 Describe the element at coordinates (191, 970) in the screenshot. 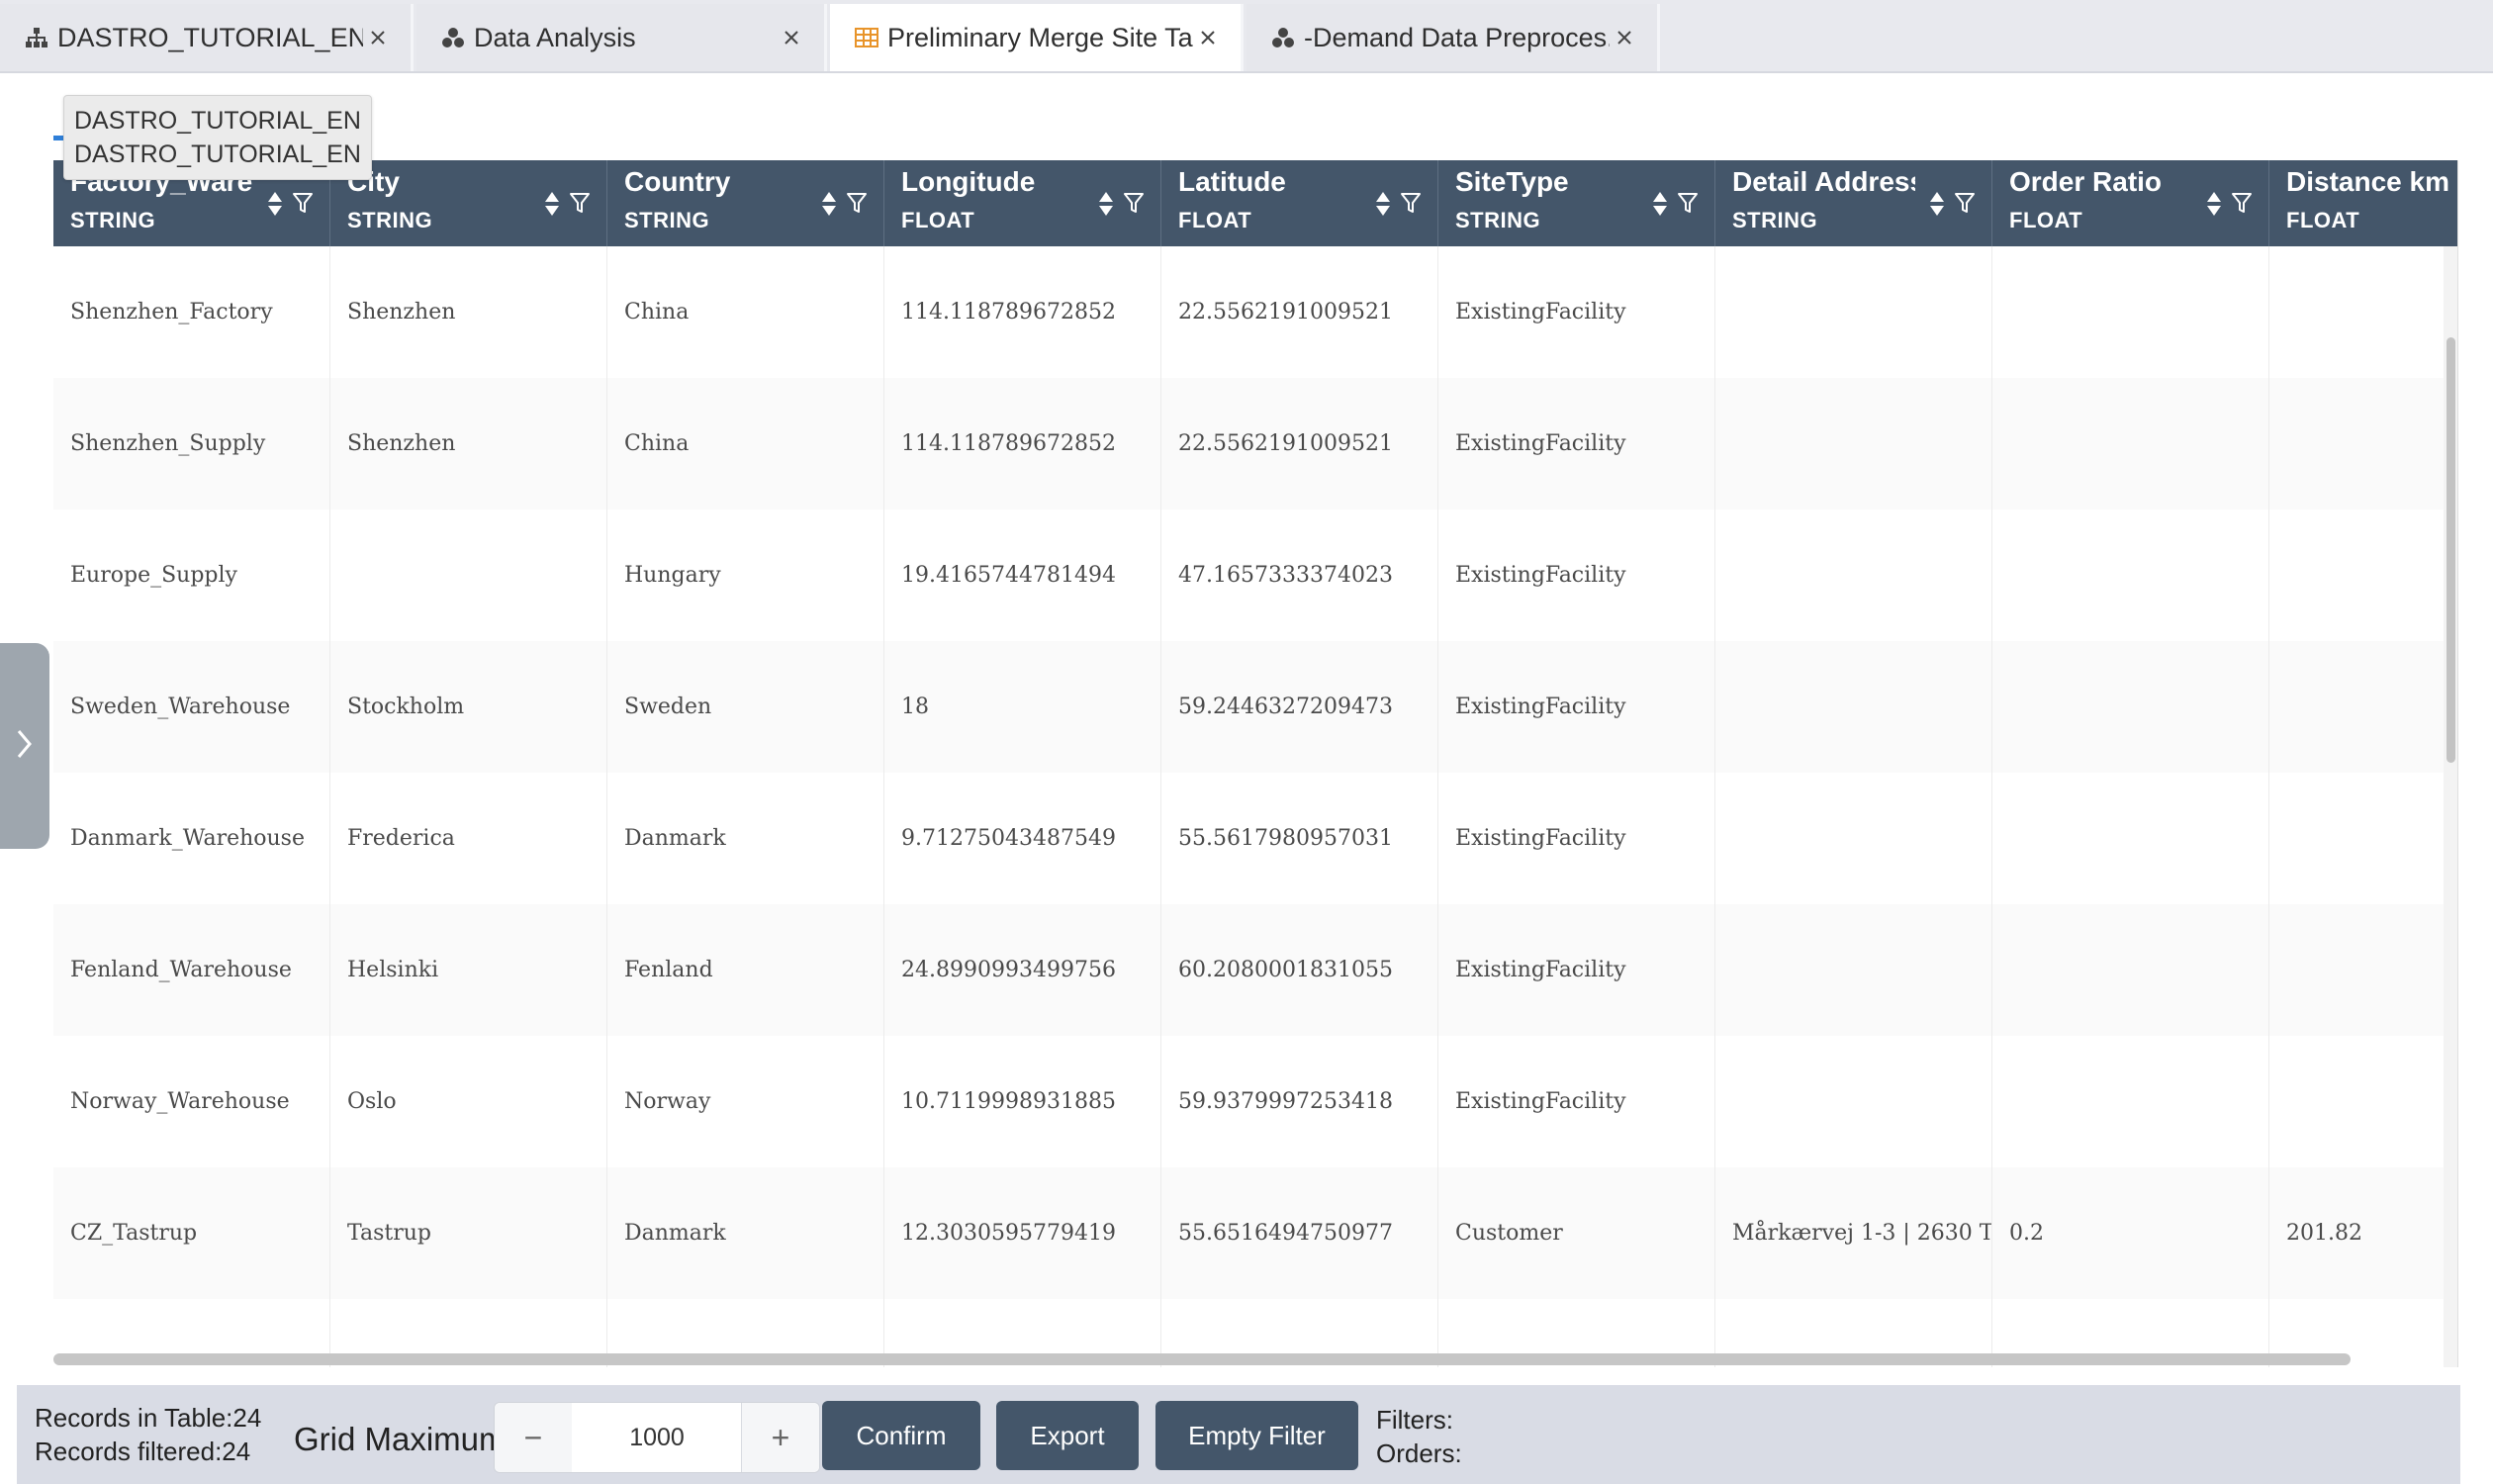

I see `cell-factory-ware: Fenland_Warehouse` at that location.